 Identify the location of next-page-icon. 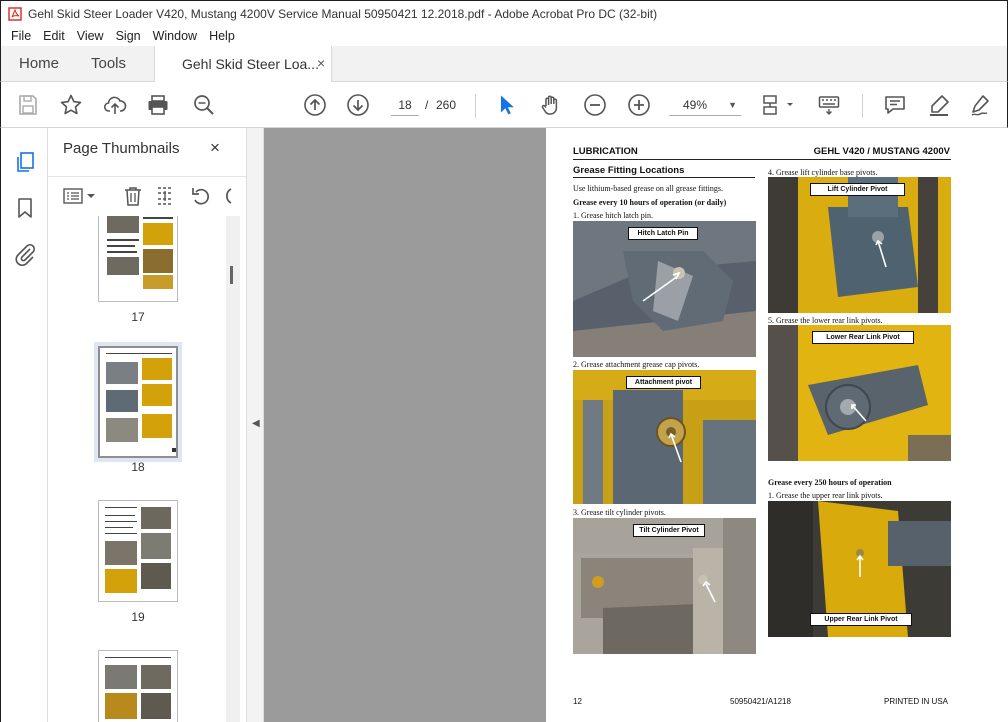
(358, 105).